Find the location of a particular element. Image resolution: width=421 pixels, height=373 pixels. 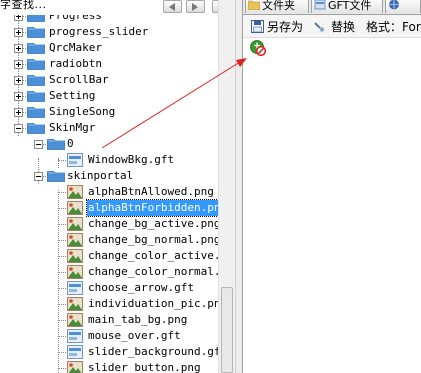

tab-label: 文件夹 is located at coordinates (278, 6).